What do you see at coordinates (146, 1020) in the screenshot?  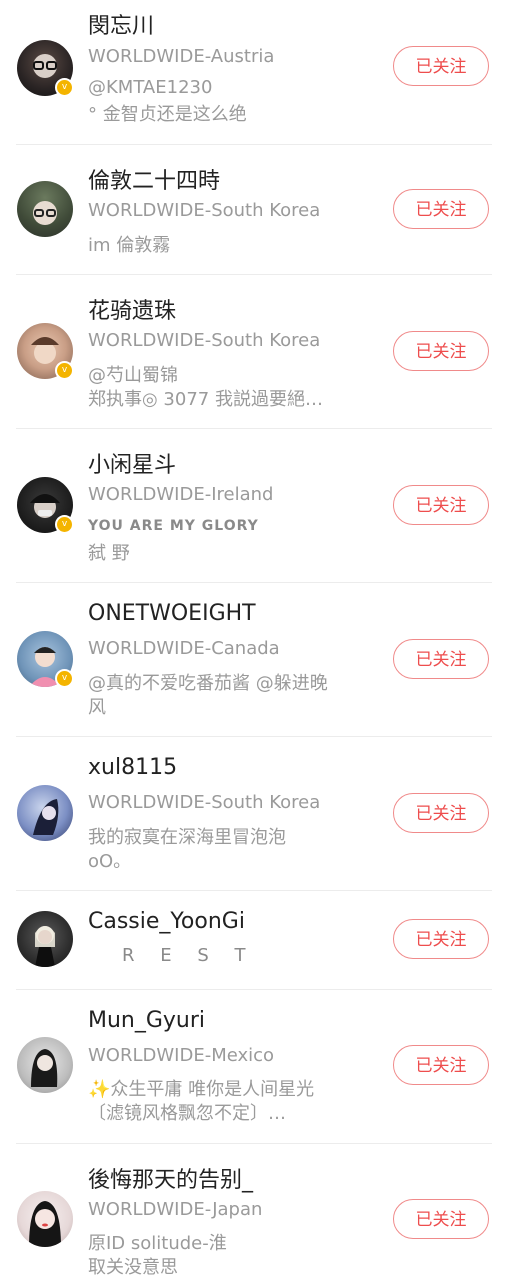 I see `user-name: Mun_Gyuri` at bounding box center [146, 1020].